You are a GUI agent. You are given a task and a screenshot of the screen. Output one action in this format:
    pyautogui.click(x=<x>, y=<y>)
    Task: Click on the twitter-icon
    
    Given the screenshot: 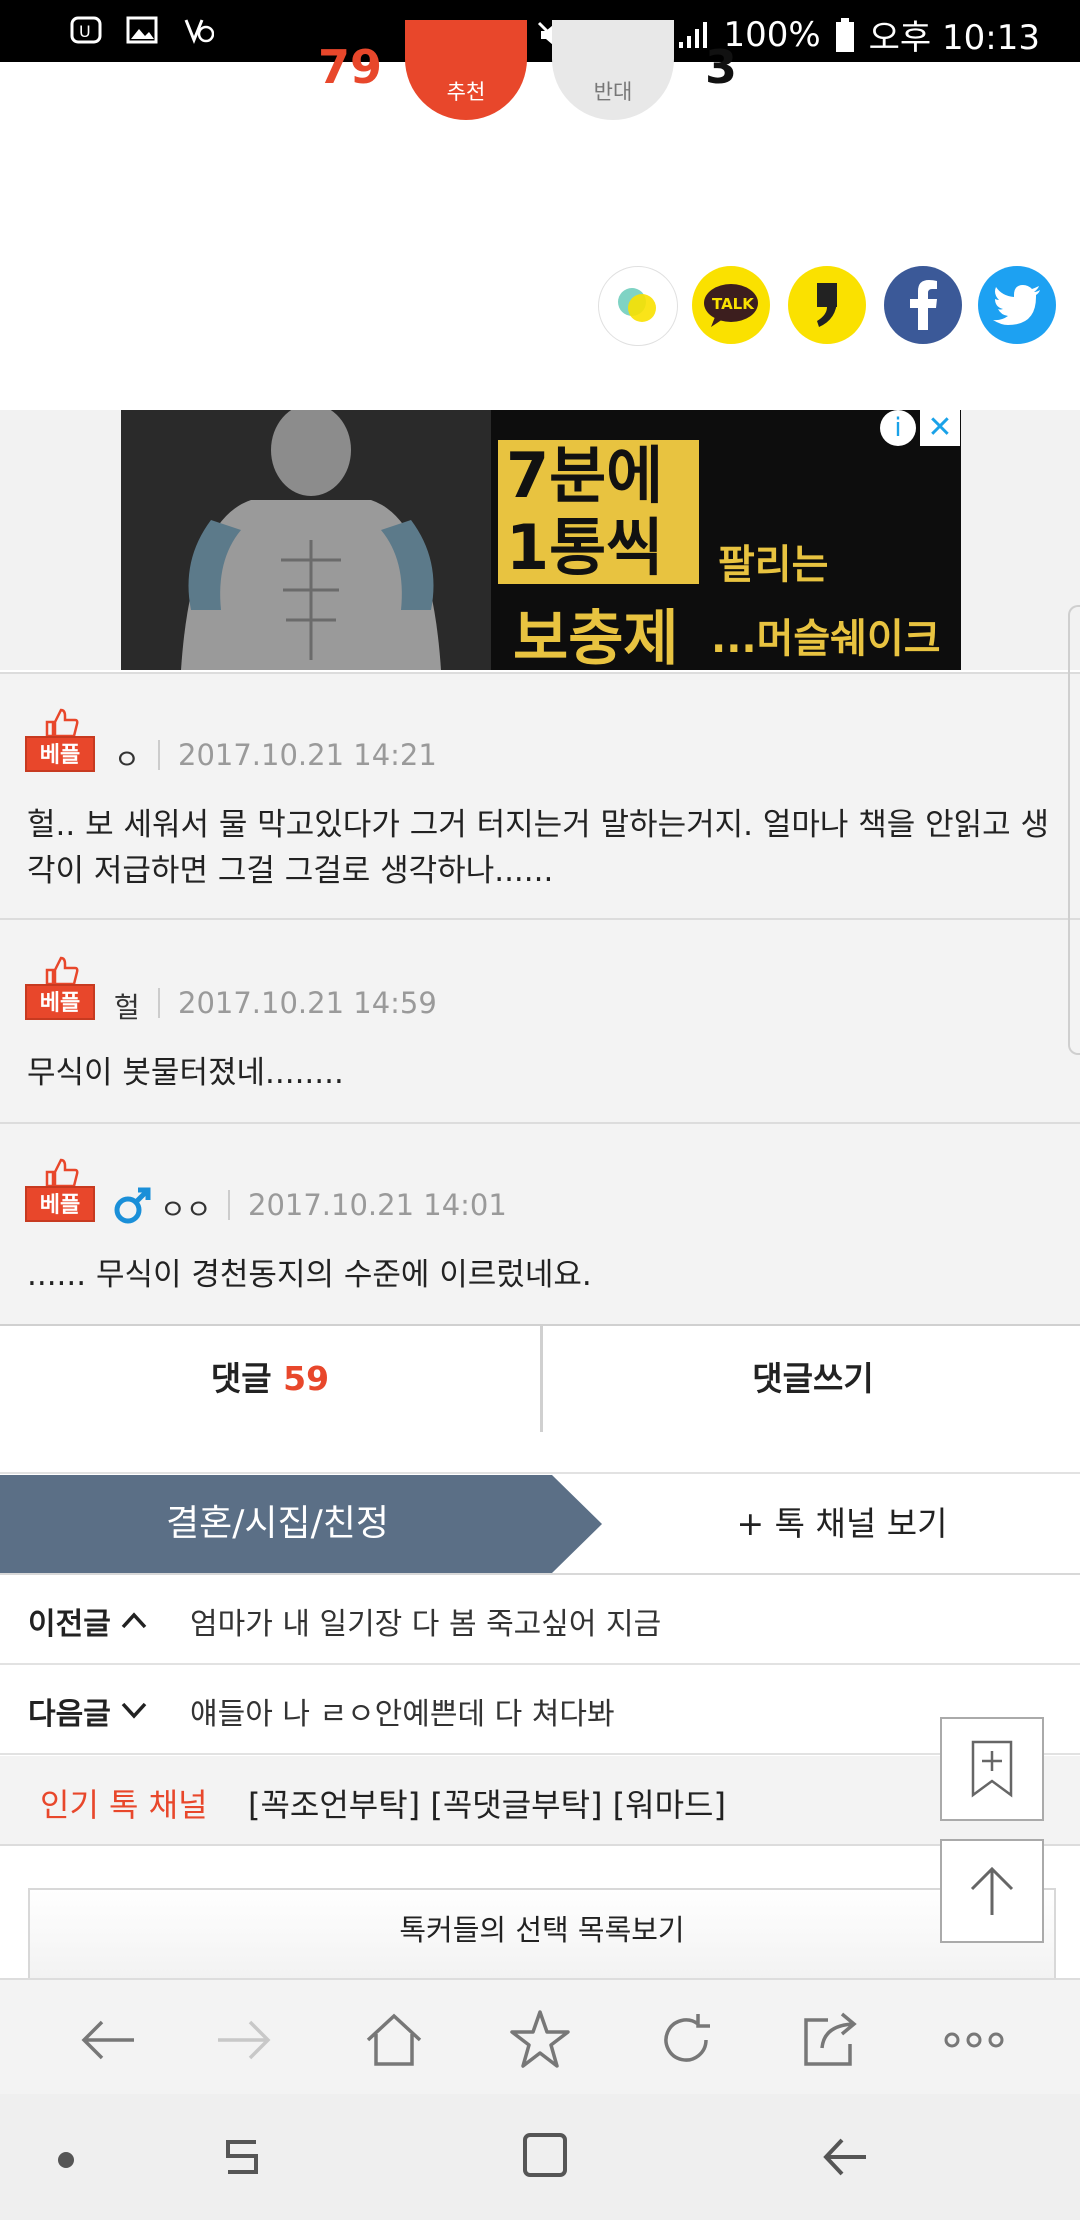 What is the action you would take?
    pyautogui.click(x=1016, y=305)
    